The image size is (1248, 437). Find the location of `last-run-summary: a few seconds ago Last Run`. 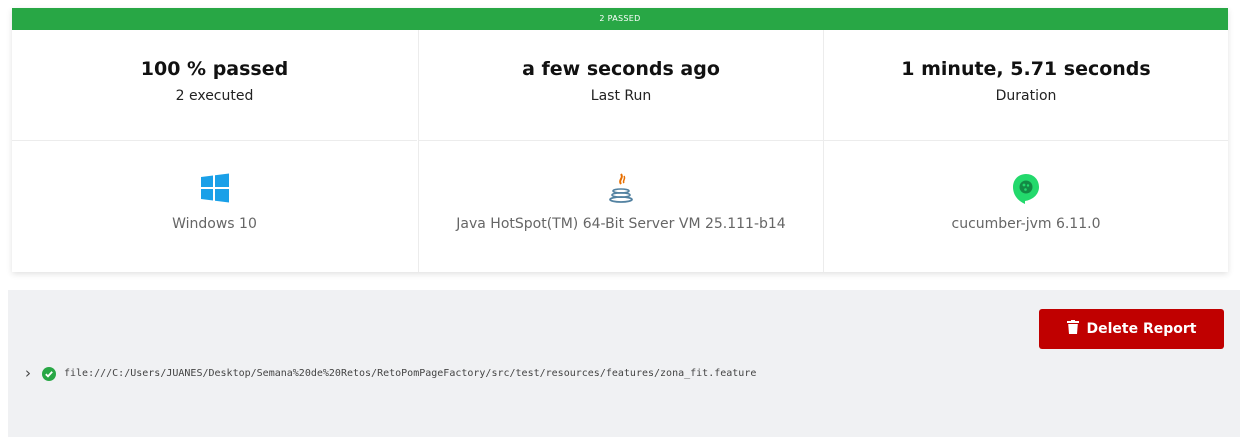

last-run-summary: a few seconds ago Last Run is located at coordinates (620, 85).